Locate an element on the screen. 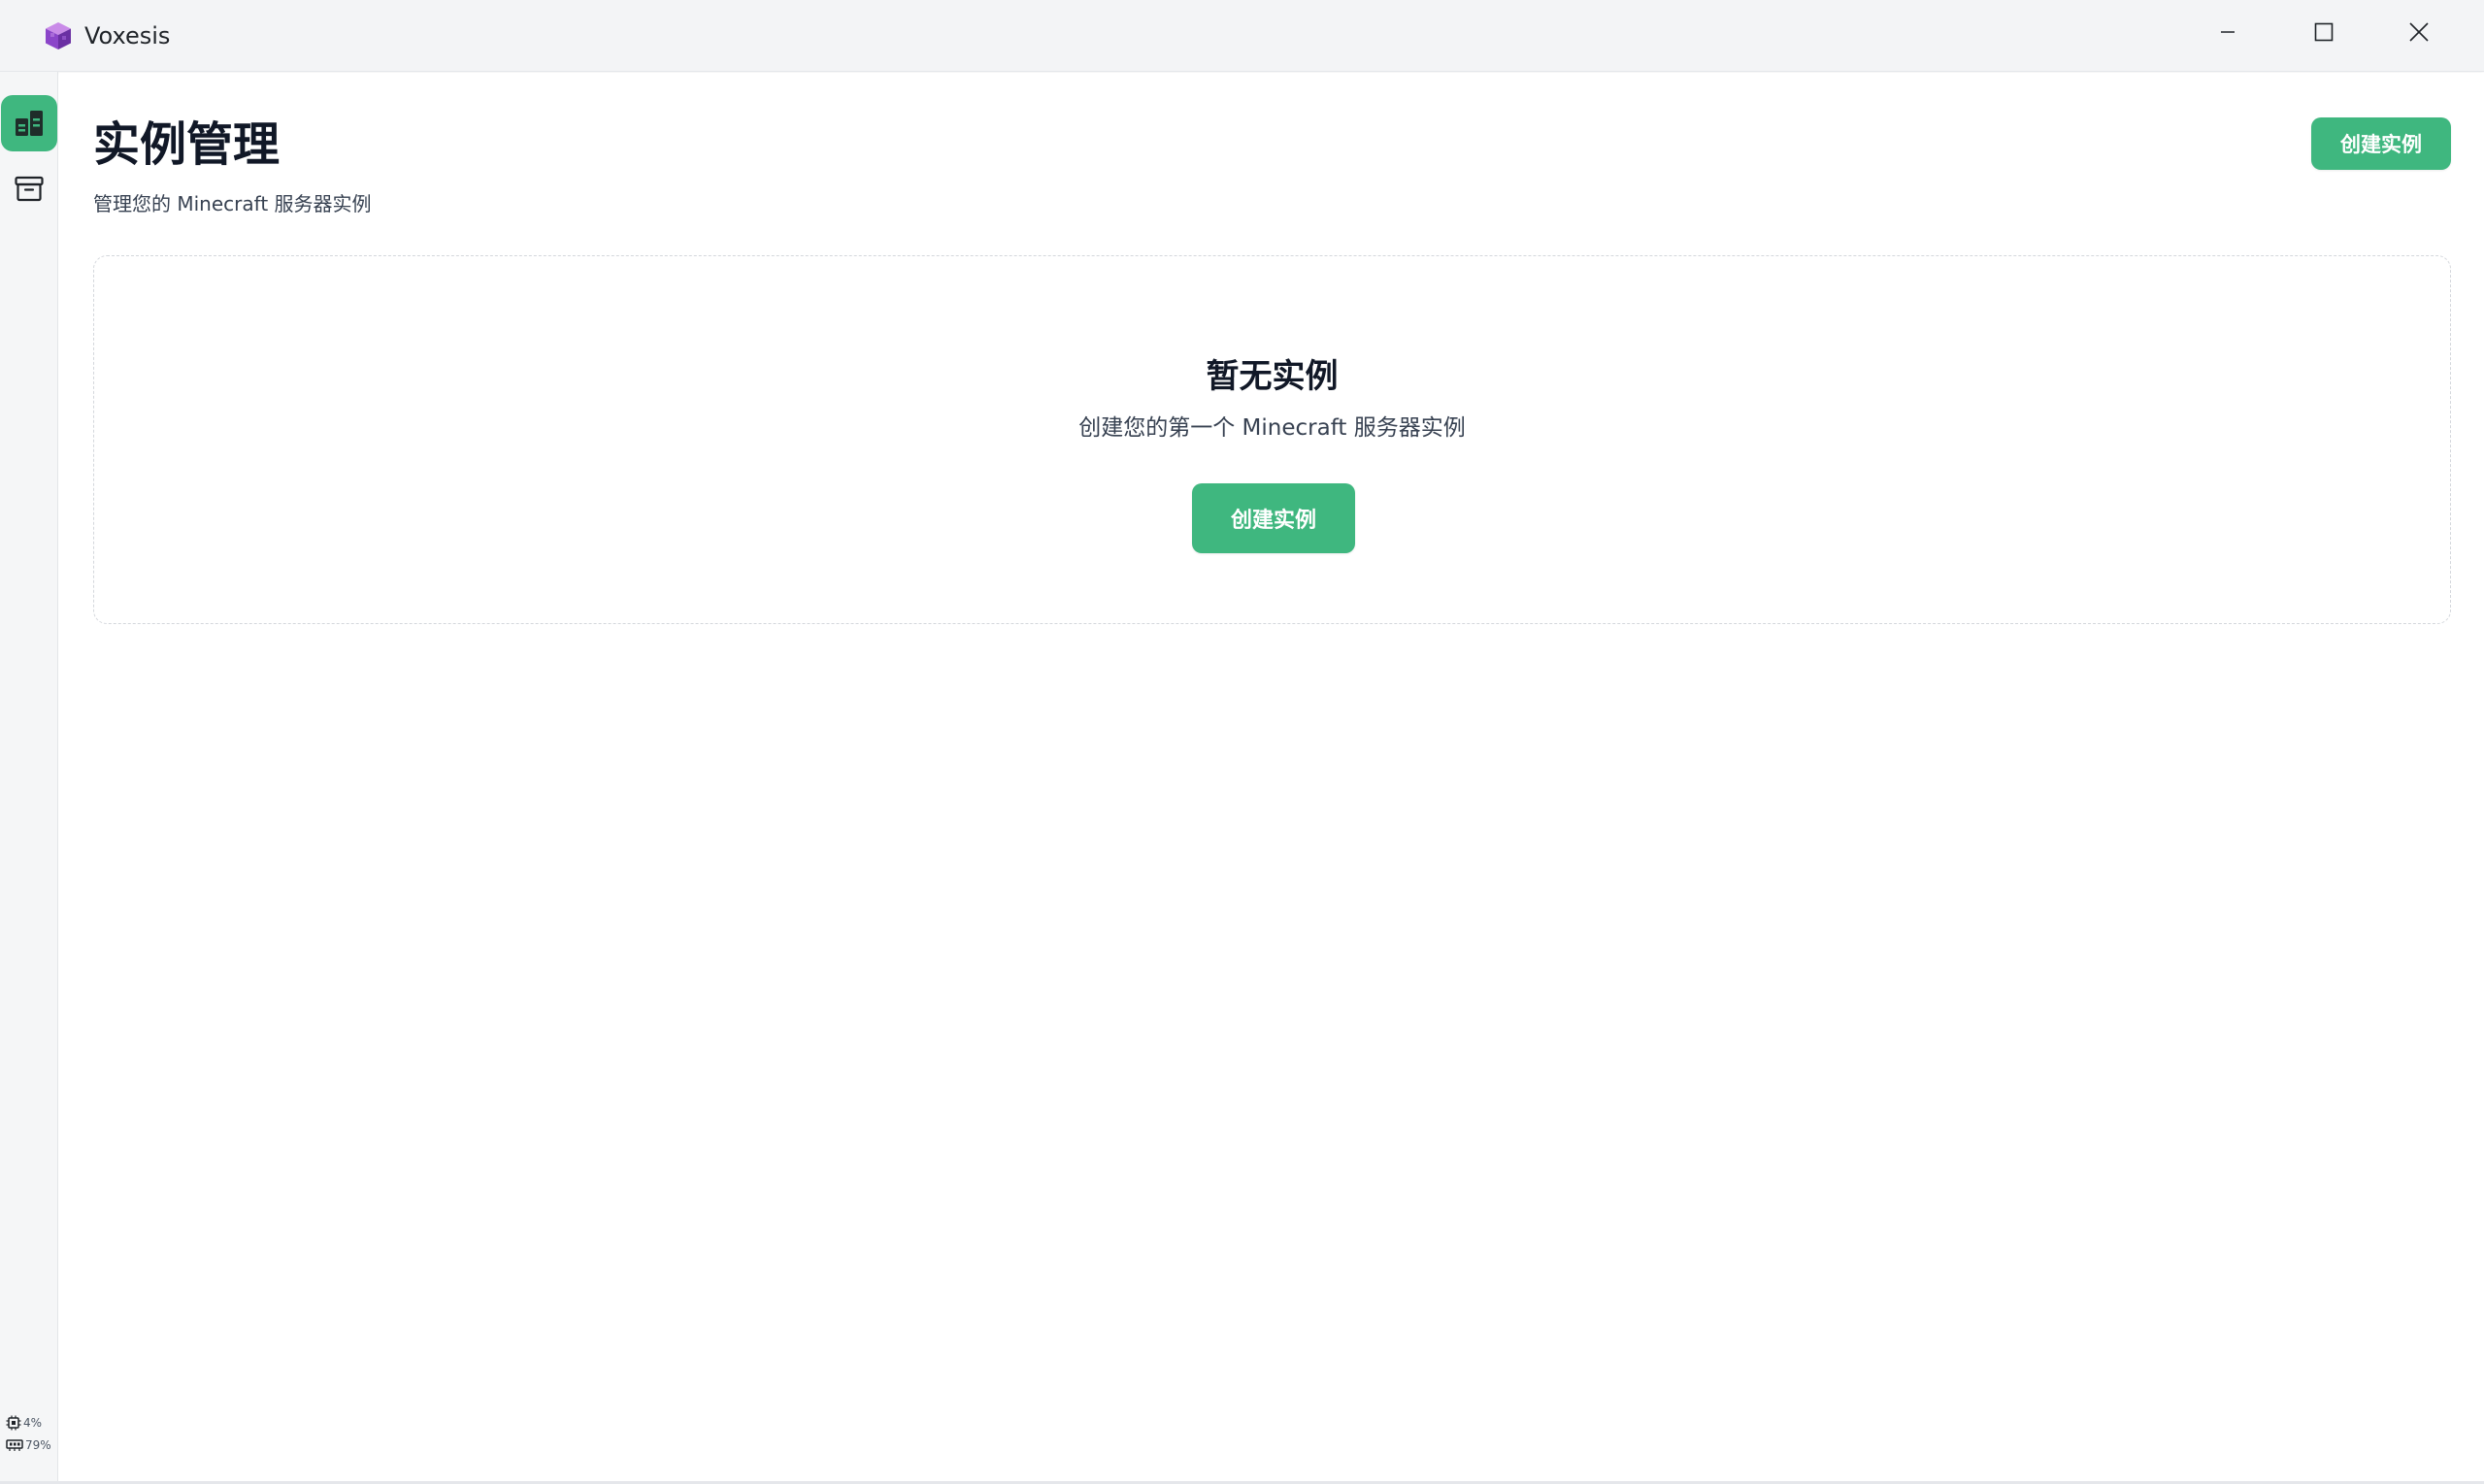  dashboard-icon is located at coordinates (29, 123).